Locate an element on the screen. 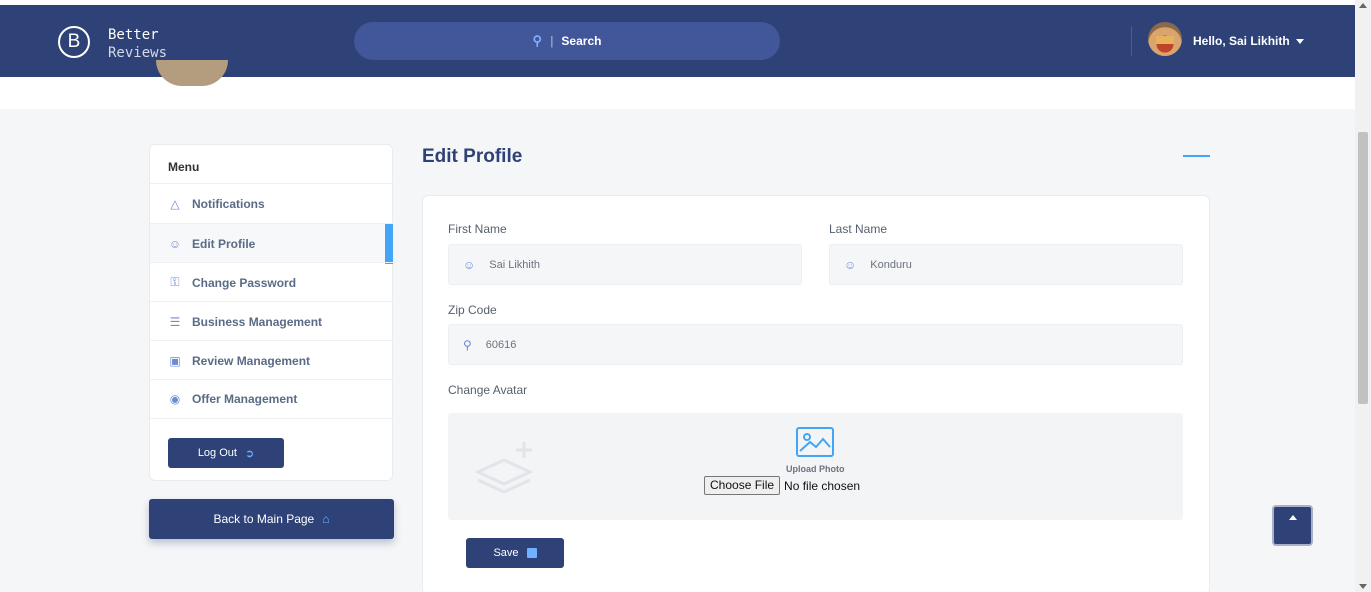 This screenshot has width=1371, height=592. logo-icon: B is located at coordinates (74, 42).